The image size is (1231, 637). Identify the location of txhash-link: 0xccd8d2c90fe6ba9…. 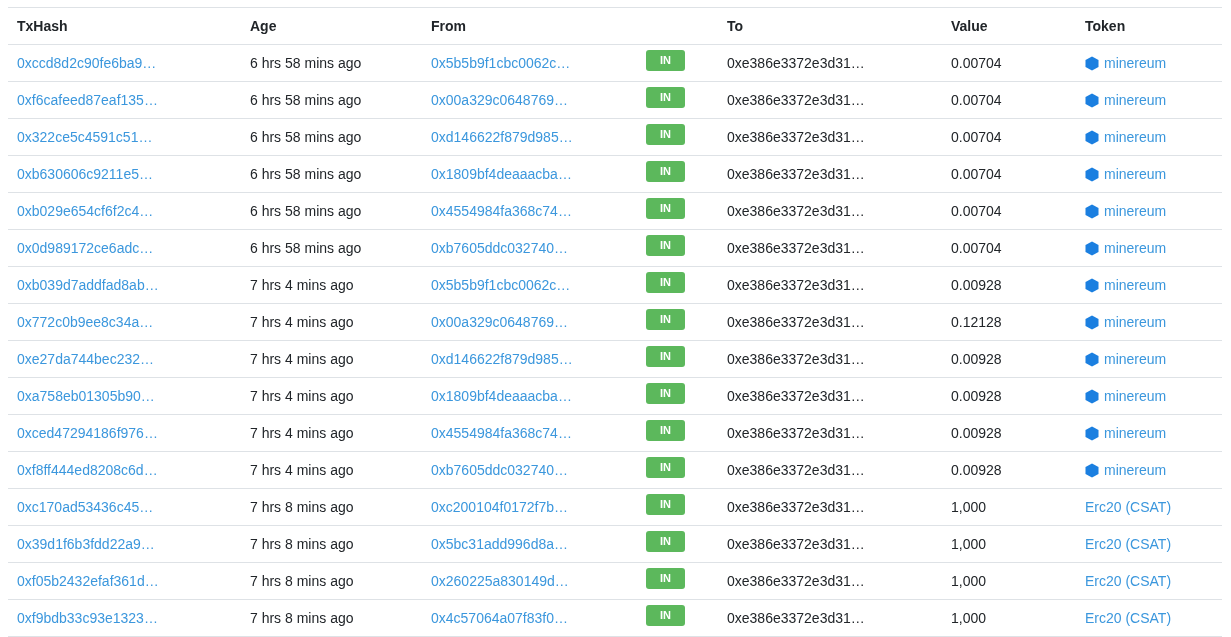
(87, 62).